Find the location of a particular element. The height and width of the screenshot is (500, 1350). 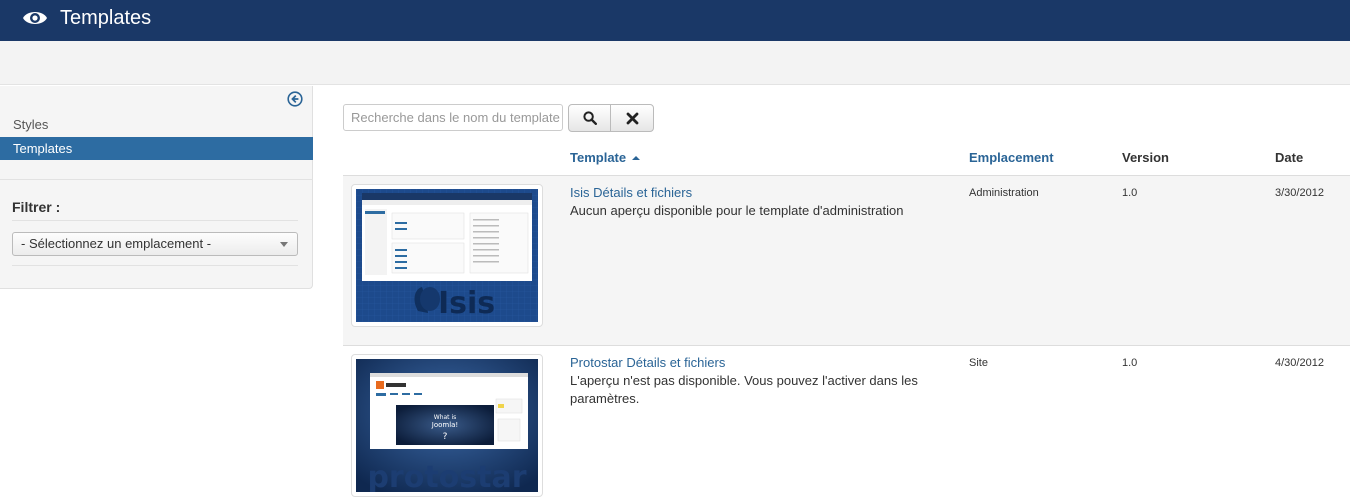

sort-ascending-icon is located at coordinates (636, 158).